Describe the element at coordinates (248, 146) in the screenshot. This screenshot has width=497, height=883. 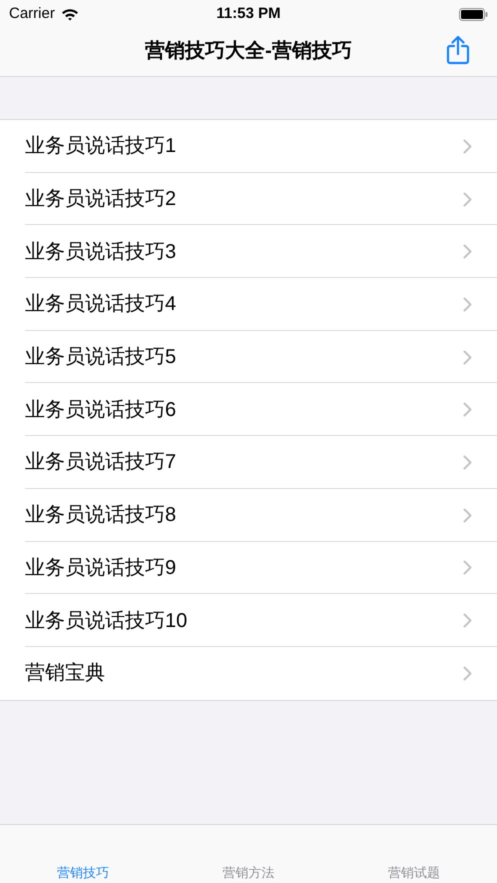
I see `list-row: 业务员说话技巧1` at that location.